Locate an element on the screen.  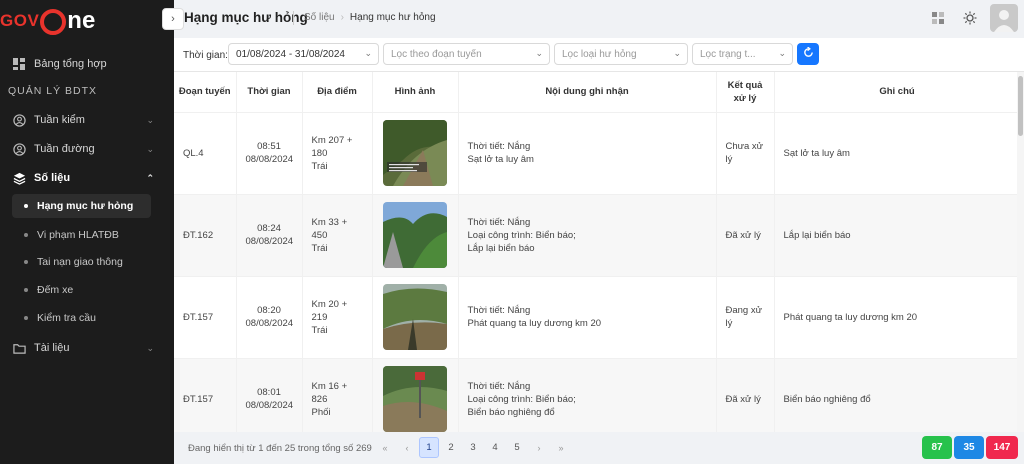
location-line: 450 is located at coordinates (319, 235).